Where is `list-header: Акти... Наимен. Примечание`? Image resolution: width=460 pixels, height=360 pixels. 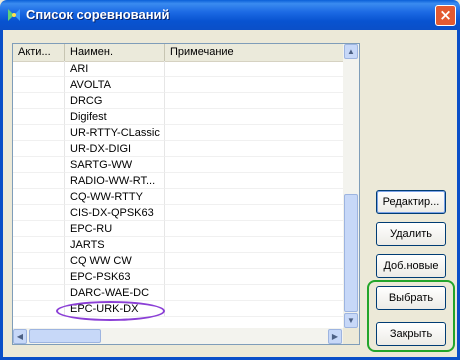 list-header: Акти... Наимен. Примечание is located at coordinates (178, 53).